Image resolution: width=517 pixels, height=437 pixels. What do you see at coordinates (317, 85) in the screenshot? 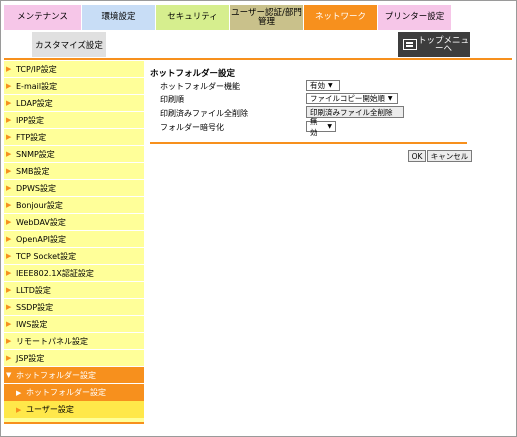
I see `select-value: 有効` at bounding box center [317, 85].